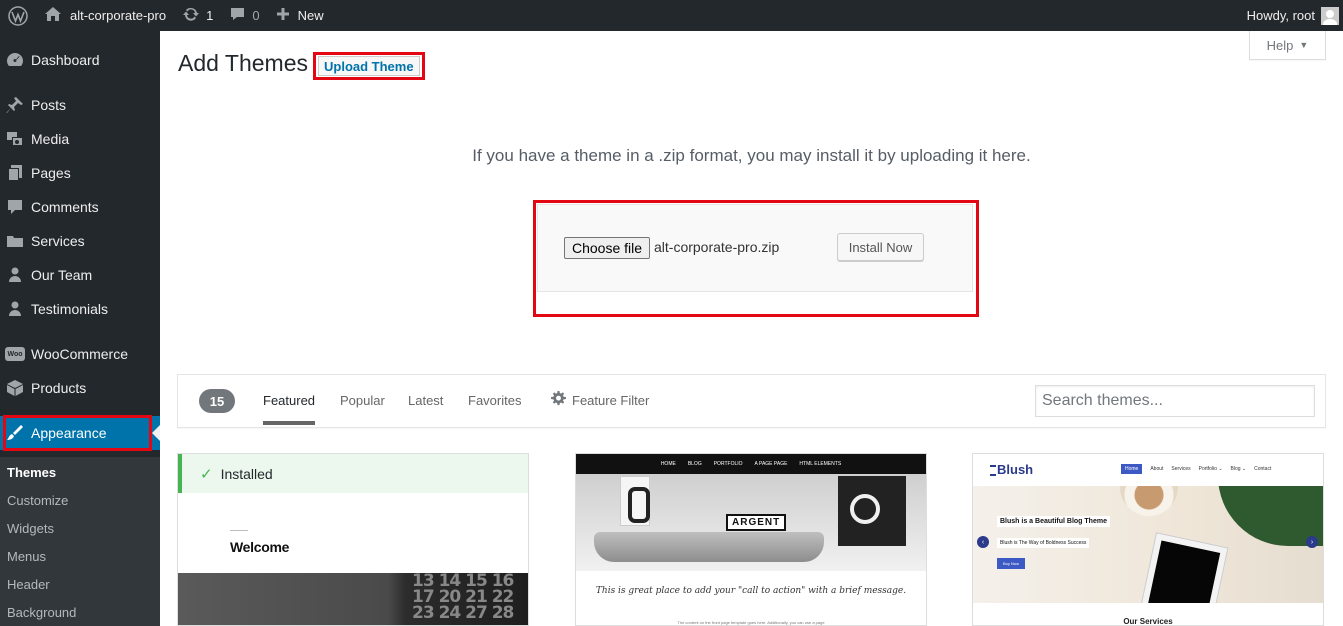  What do you see at coordinates (717, 247) in the screenshot?
I see `selected-file-name: alt-corporate-pro.zip` at bounding box center [717, 247].